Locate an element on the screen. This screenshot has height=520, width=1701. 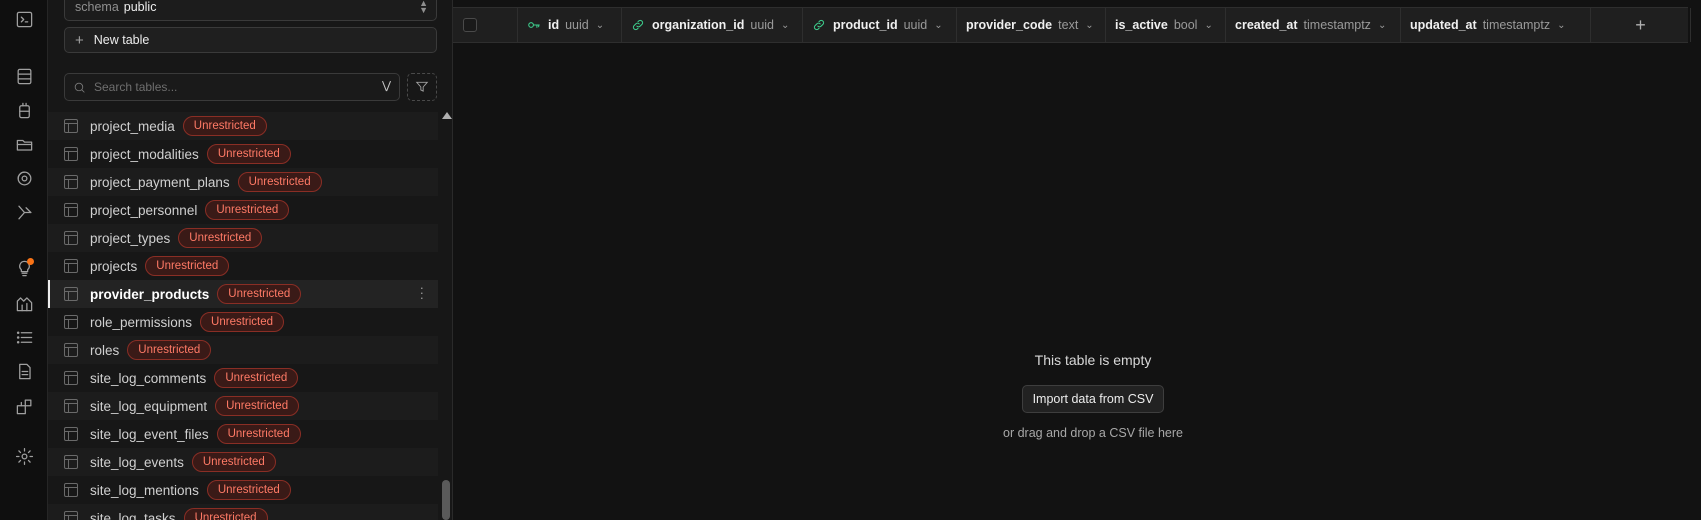
realtime-icon is located at coordinates (24, 178).